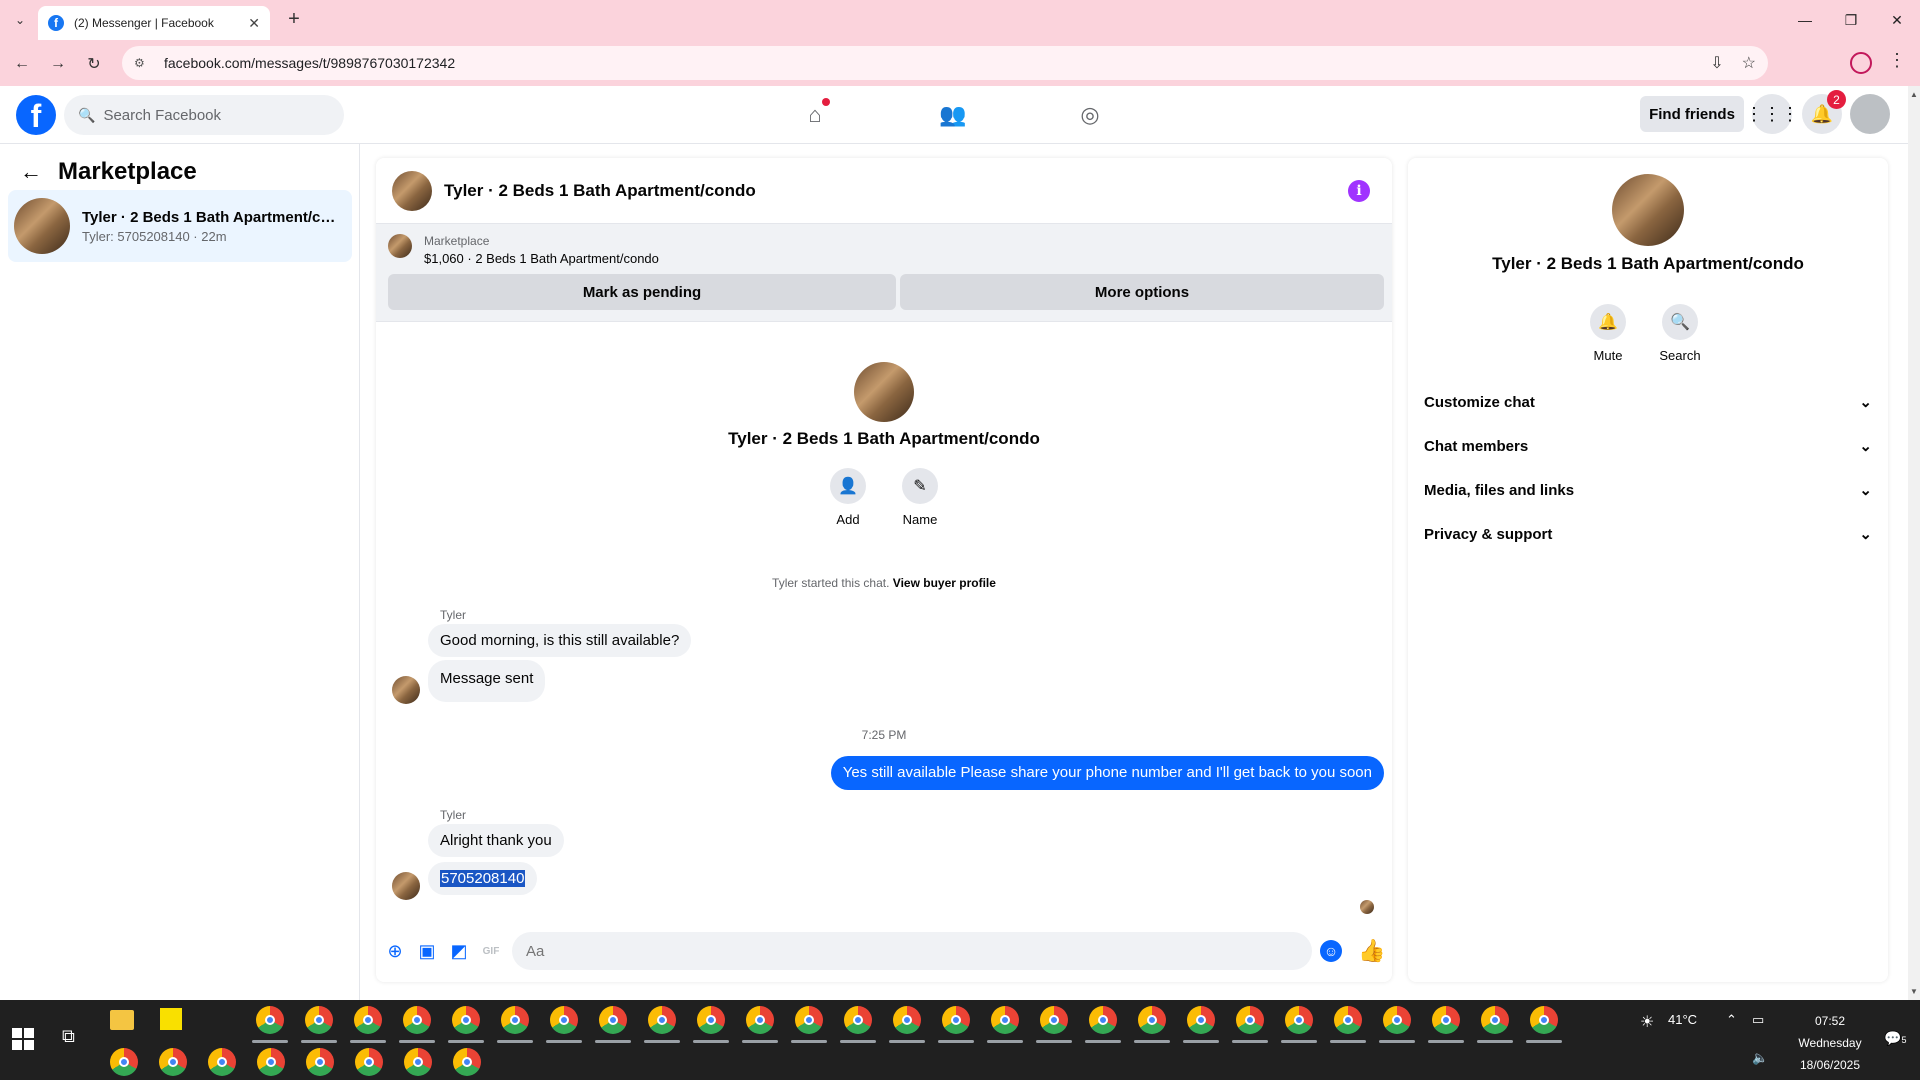 This screenshot has height=1080, width=1920. What do you see at coordinates (1760, 1058) in the screenshot?
I see `volume-icon: 🔈` at bounding box center [1760, 1058].